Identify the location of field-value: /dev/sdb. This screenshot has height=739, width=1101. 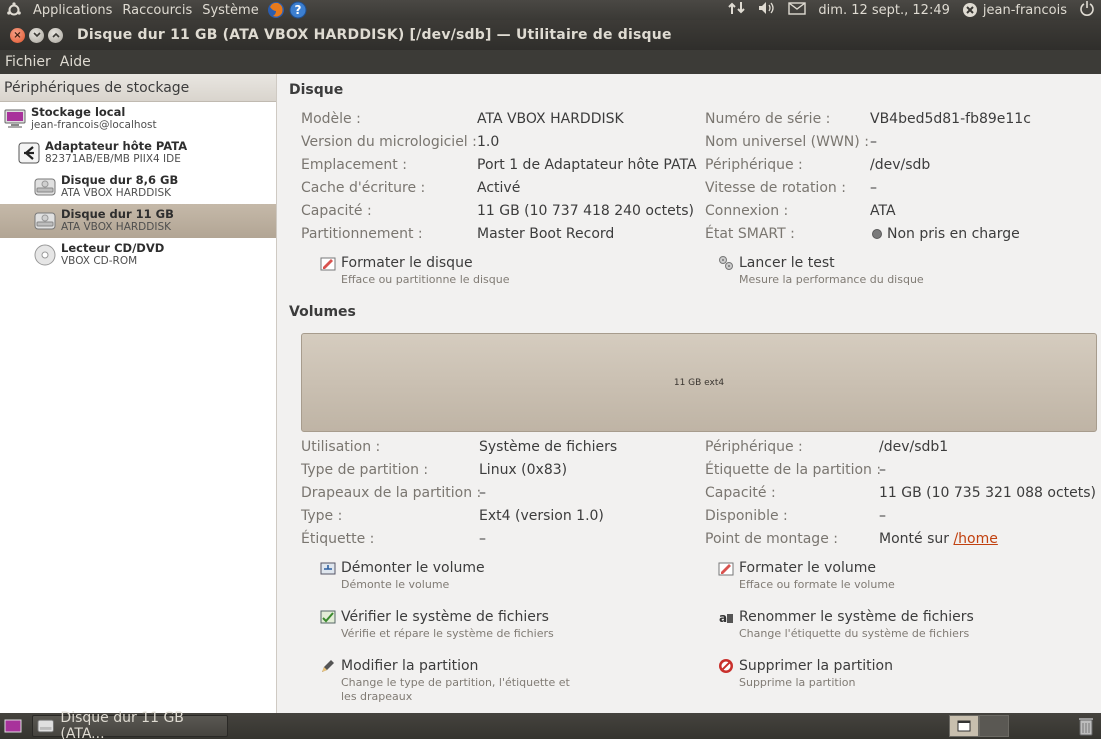
(900, 165).